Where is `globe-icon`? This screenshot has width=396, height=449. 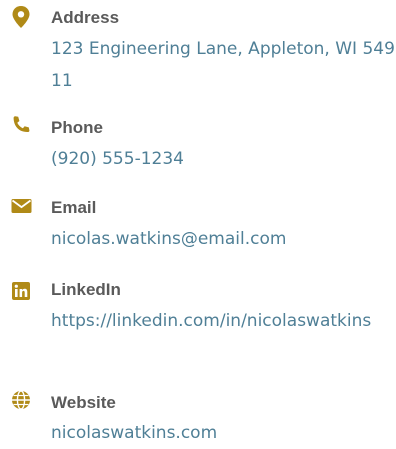
globe-icon is located at coordinates (21, 400).